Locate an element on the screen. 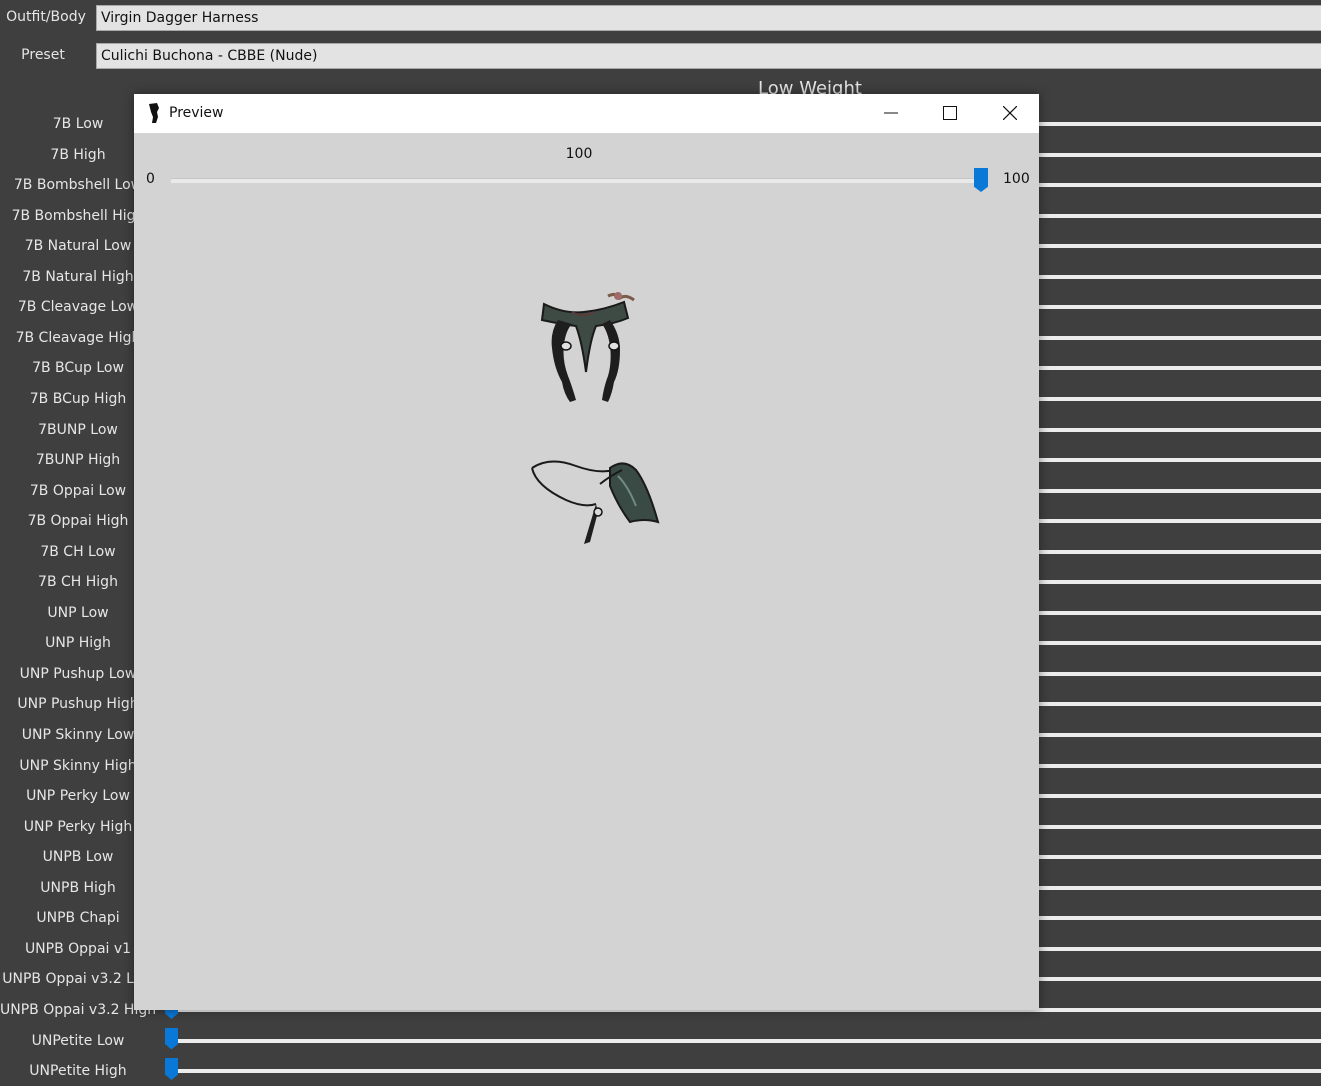 The image size is (1321, 1086). slider-label: 7B Cleavage Low is located at coordinates (78, 307).